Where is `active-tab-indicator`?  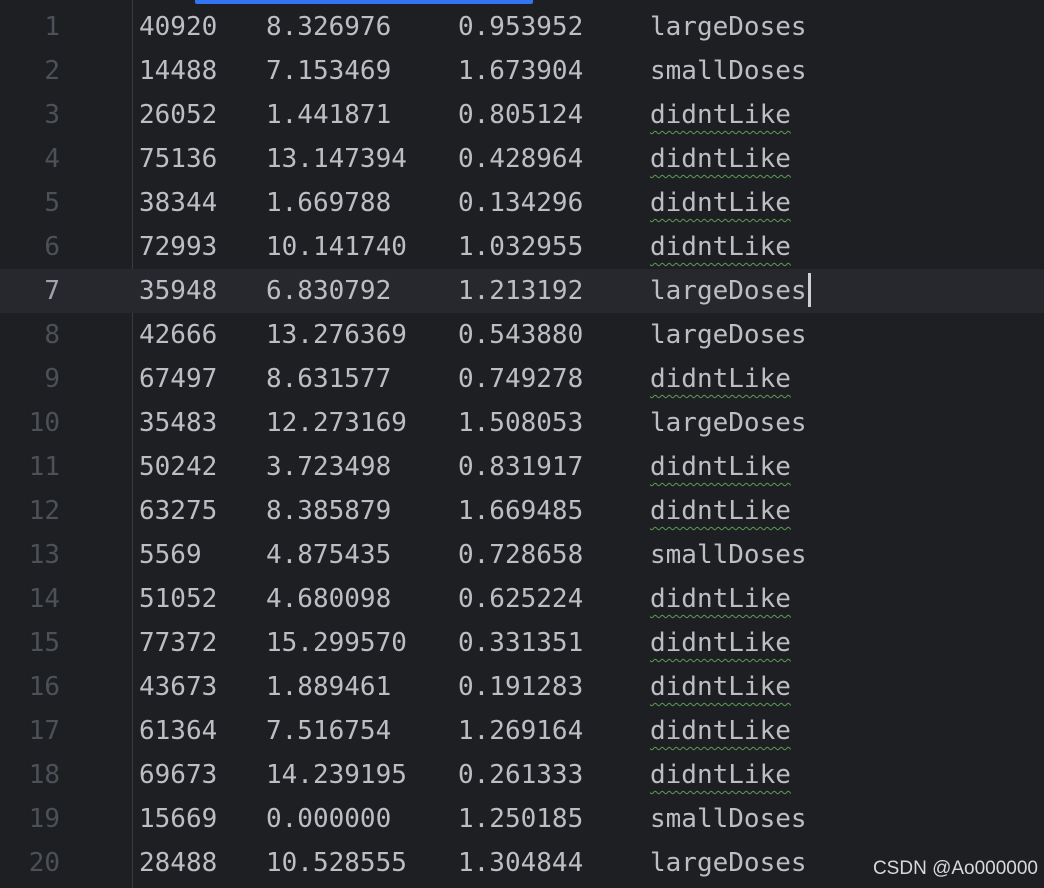 active-tab-indicator is located at coordinates (364, 2).